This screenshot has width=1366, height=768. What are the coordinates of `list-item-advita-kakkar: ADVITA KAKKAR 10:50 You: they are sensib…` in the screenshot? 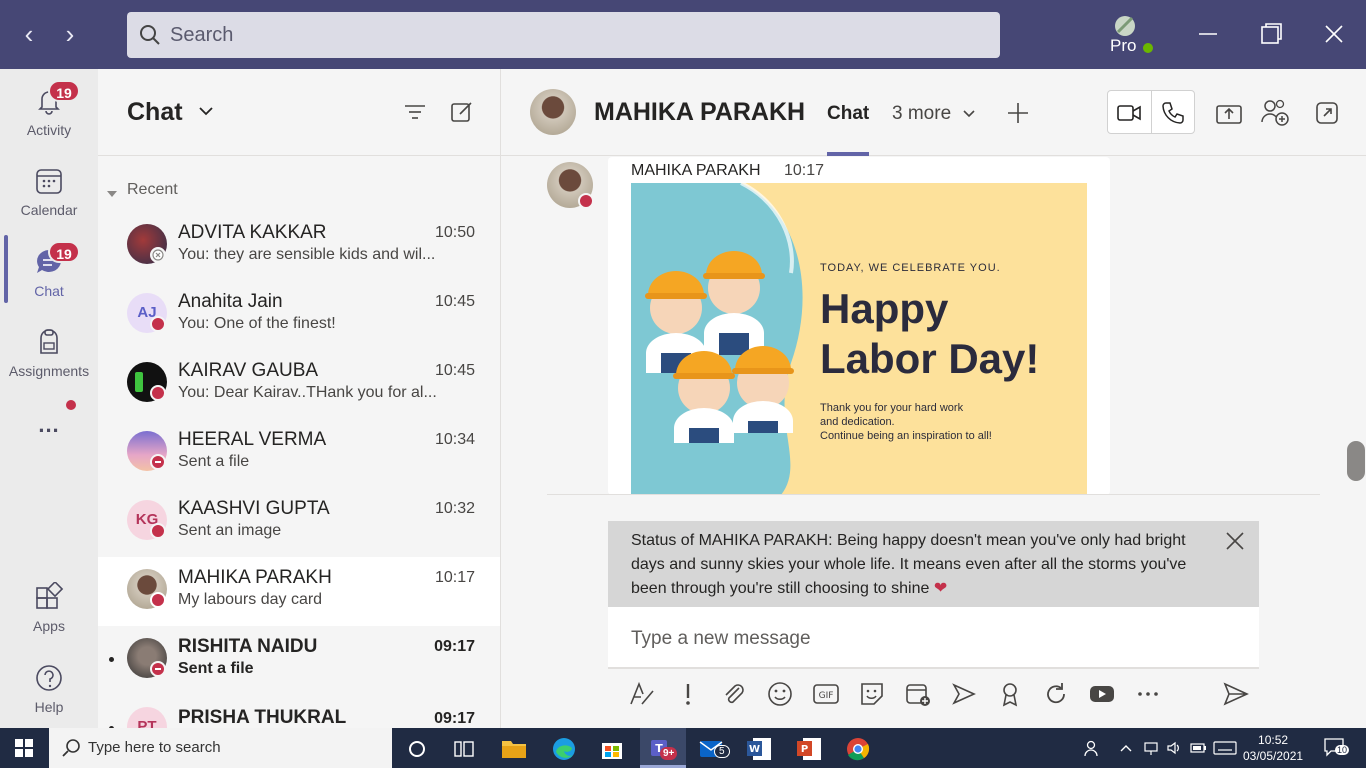 It's located at (299, 246).